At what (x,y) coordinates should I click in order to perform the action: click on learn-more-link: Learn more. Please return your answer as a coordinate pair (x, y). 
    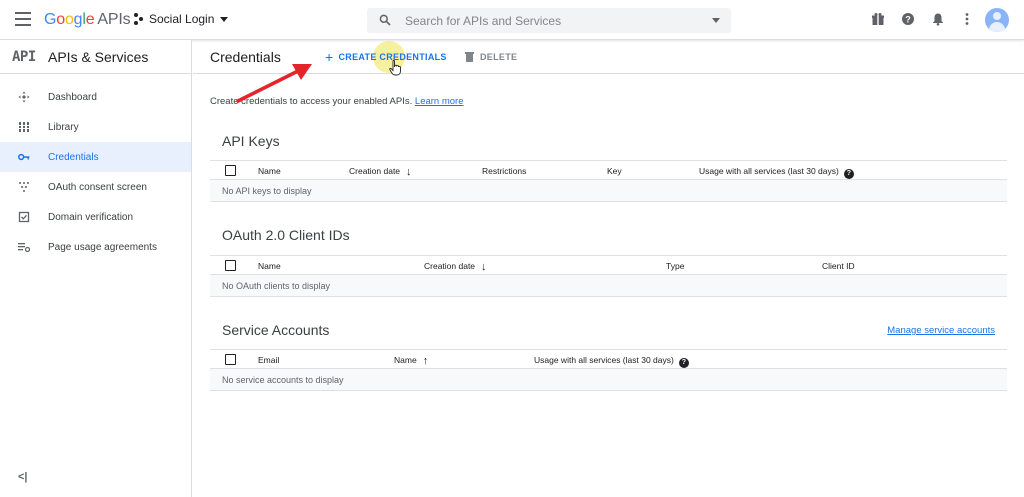
    Looking at the image, I should click on (439, 101).